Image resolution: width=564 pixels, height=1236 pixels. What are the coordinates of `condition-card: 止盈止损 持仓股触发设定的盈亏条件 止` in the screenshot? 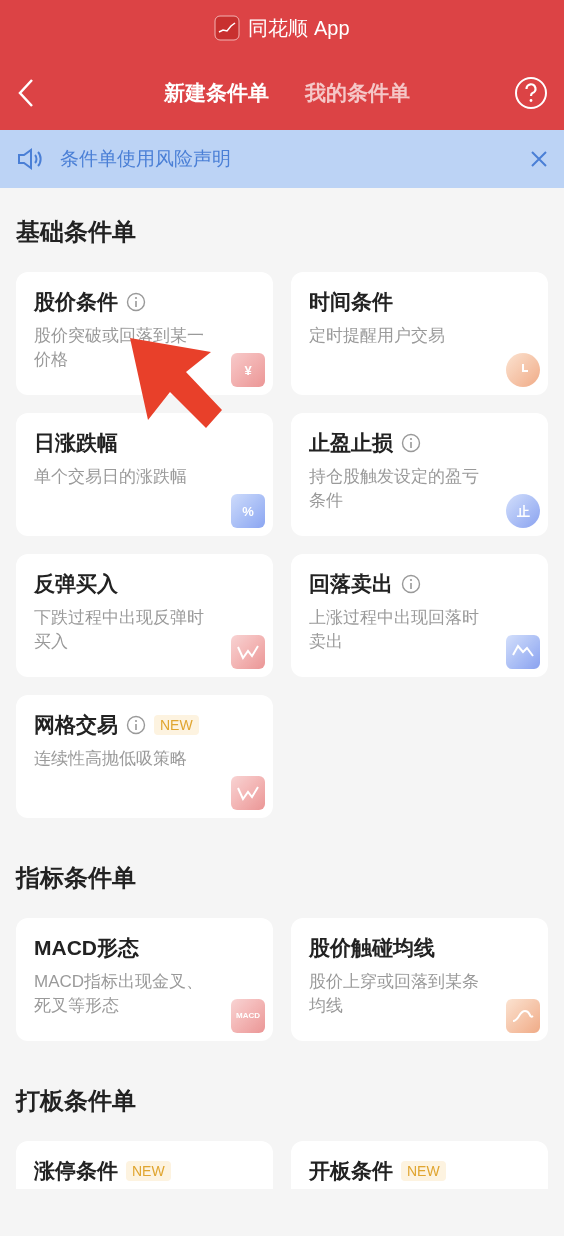 It's located at (419, 474).